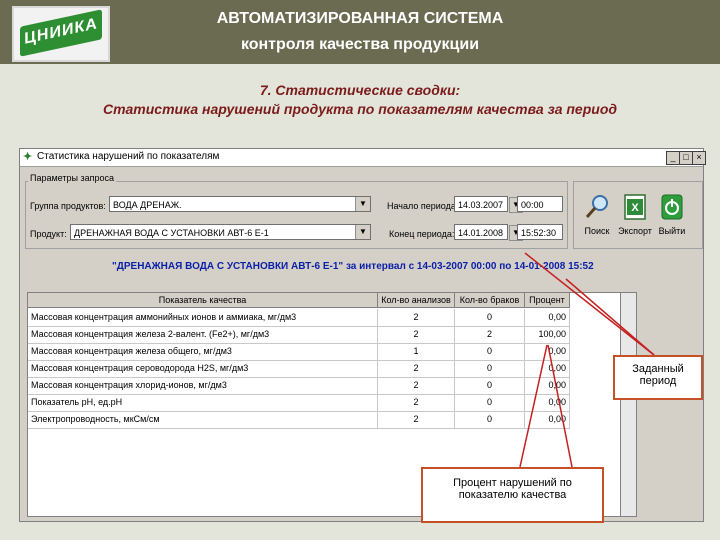 The width and height of the screenshot is (720, 540). Describe the element at coordinates (203, 402) in the screenshot. I see `table-cell: Показатель pH, ед.pH` at that location.